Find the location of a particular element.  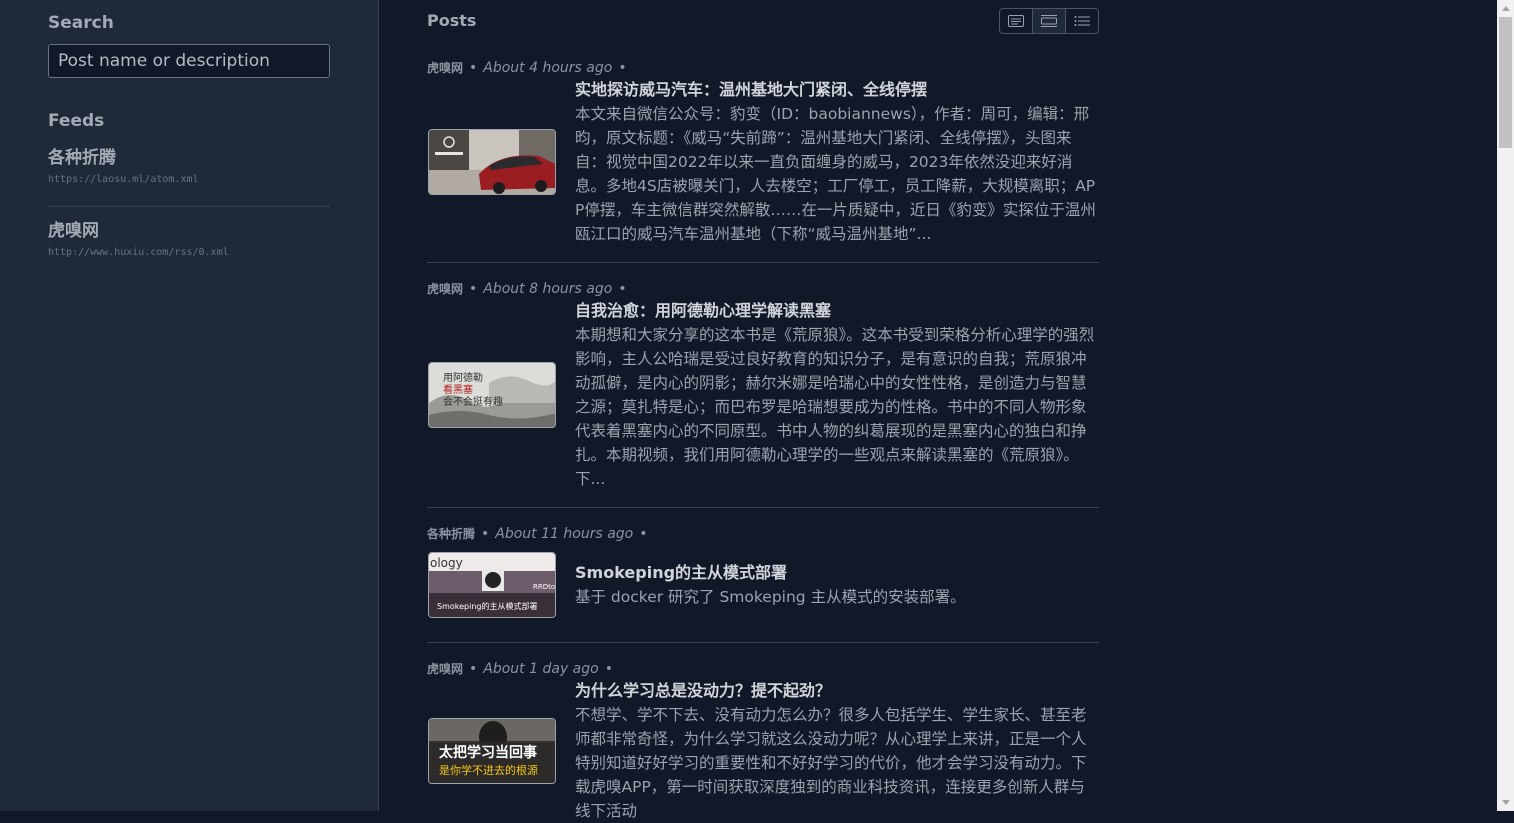

thumb-text: ology is located at coordinates (446, 563).